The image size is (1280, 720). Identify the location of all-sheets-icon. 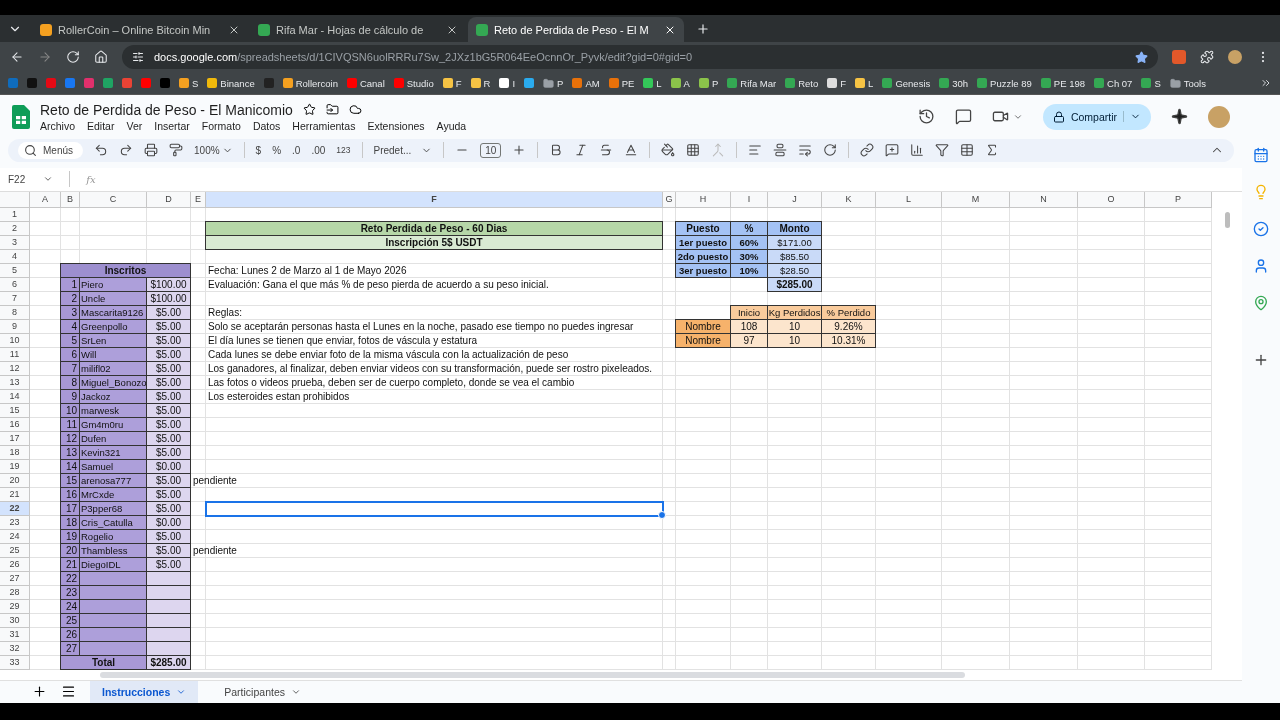
(68, 692).